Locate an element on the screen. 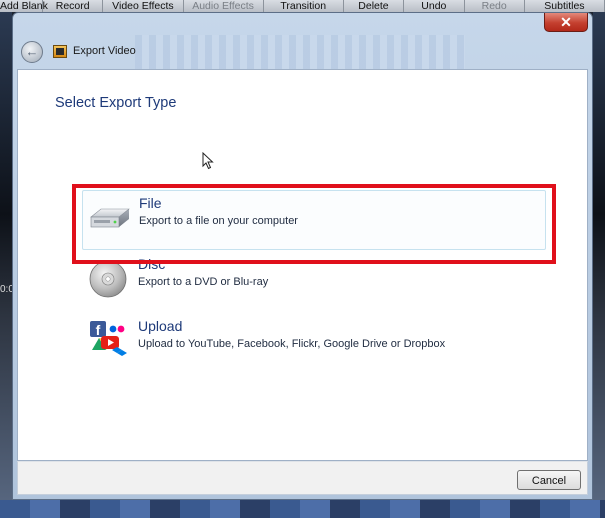  background-app-left-strip: 0:0 is located at coordinates (7, 265).